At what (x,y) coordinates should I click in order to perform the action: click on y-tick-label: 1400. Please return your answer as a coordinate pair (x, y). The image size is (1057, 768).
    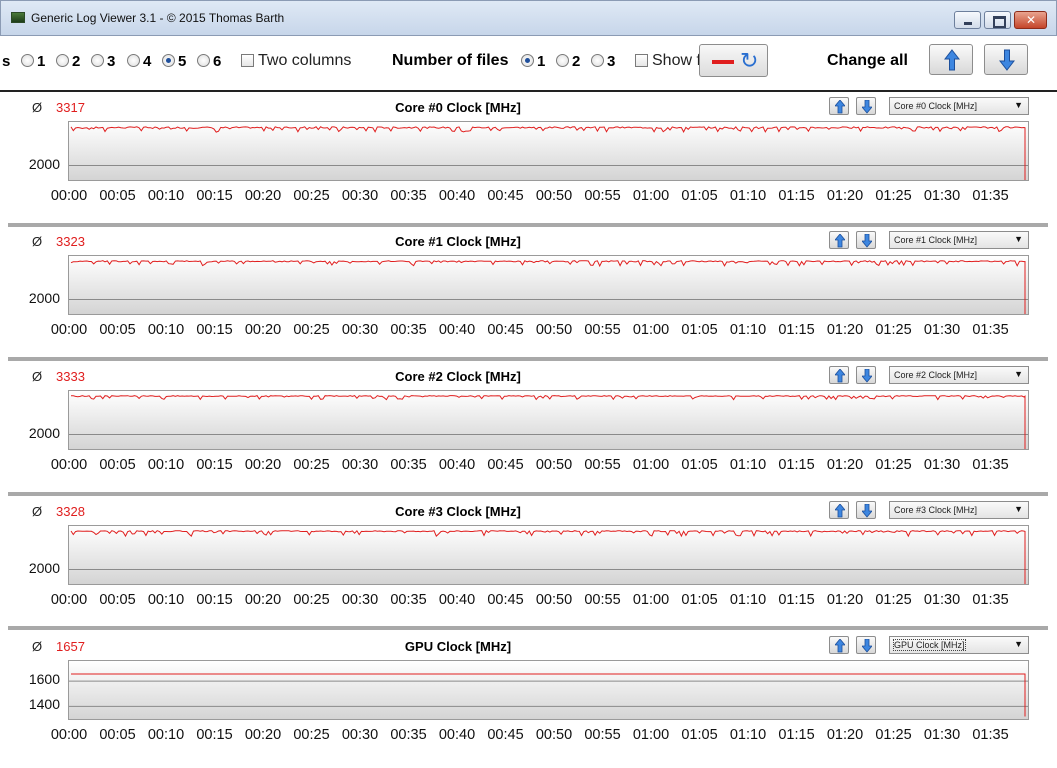
    Looking at the image, I should click on (44, 704).